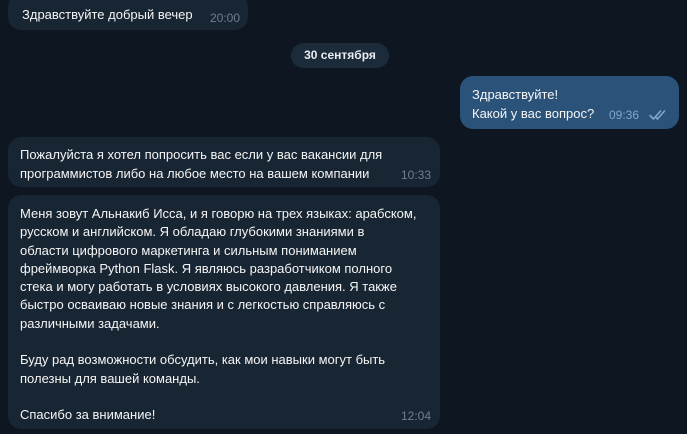 This screenshot has height=434, width=687. I want to click on message-bubble: Здравствуйте! Какой у вас вопрос? 09:36, so click(569, 102).